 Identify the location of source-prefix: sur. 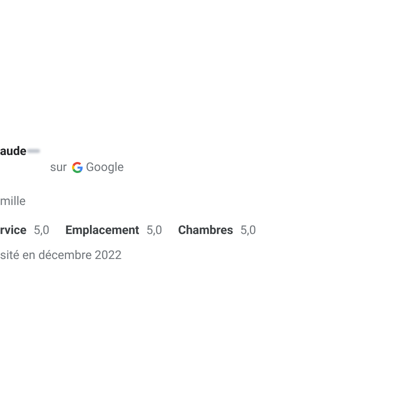
(58, 167).